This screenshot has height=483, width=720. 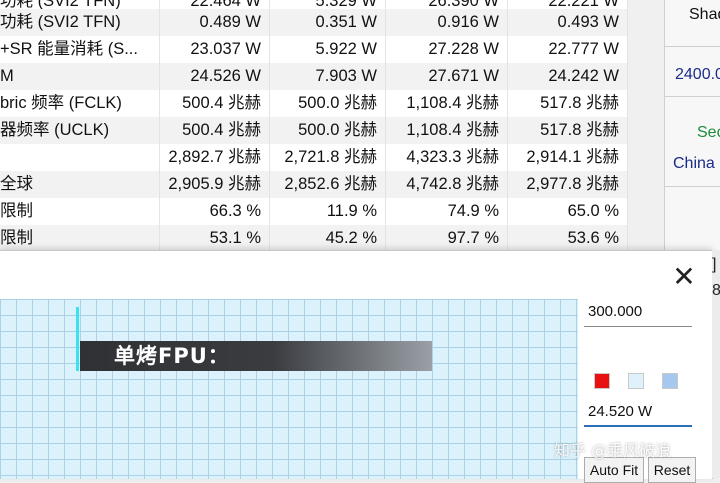 I want to click on line-color-swatch, so click(x=602, y=381).